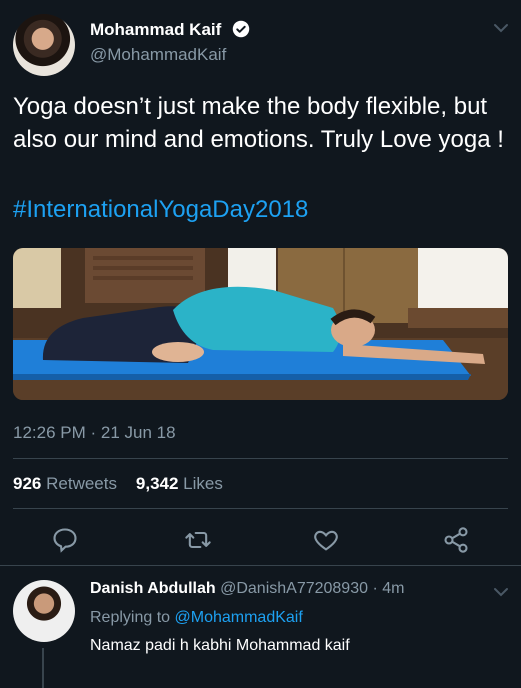 The image size is (521, 688). What do you see at coordinates (65, 540) in the screenshot?
I see `reply-icon` at bounding box center [65, 540].